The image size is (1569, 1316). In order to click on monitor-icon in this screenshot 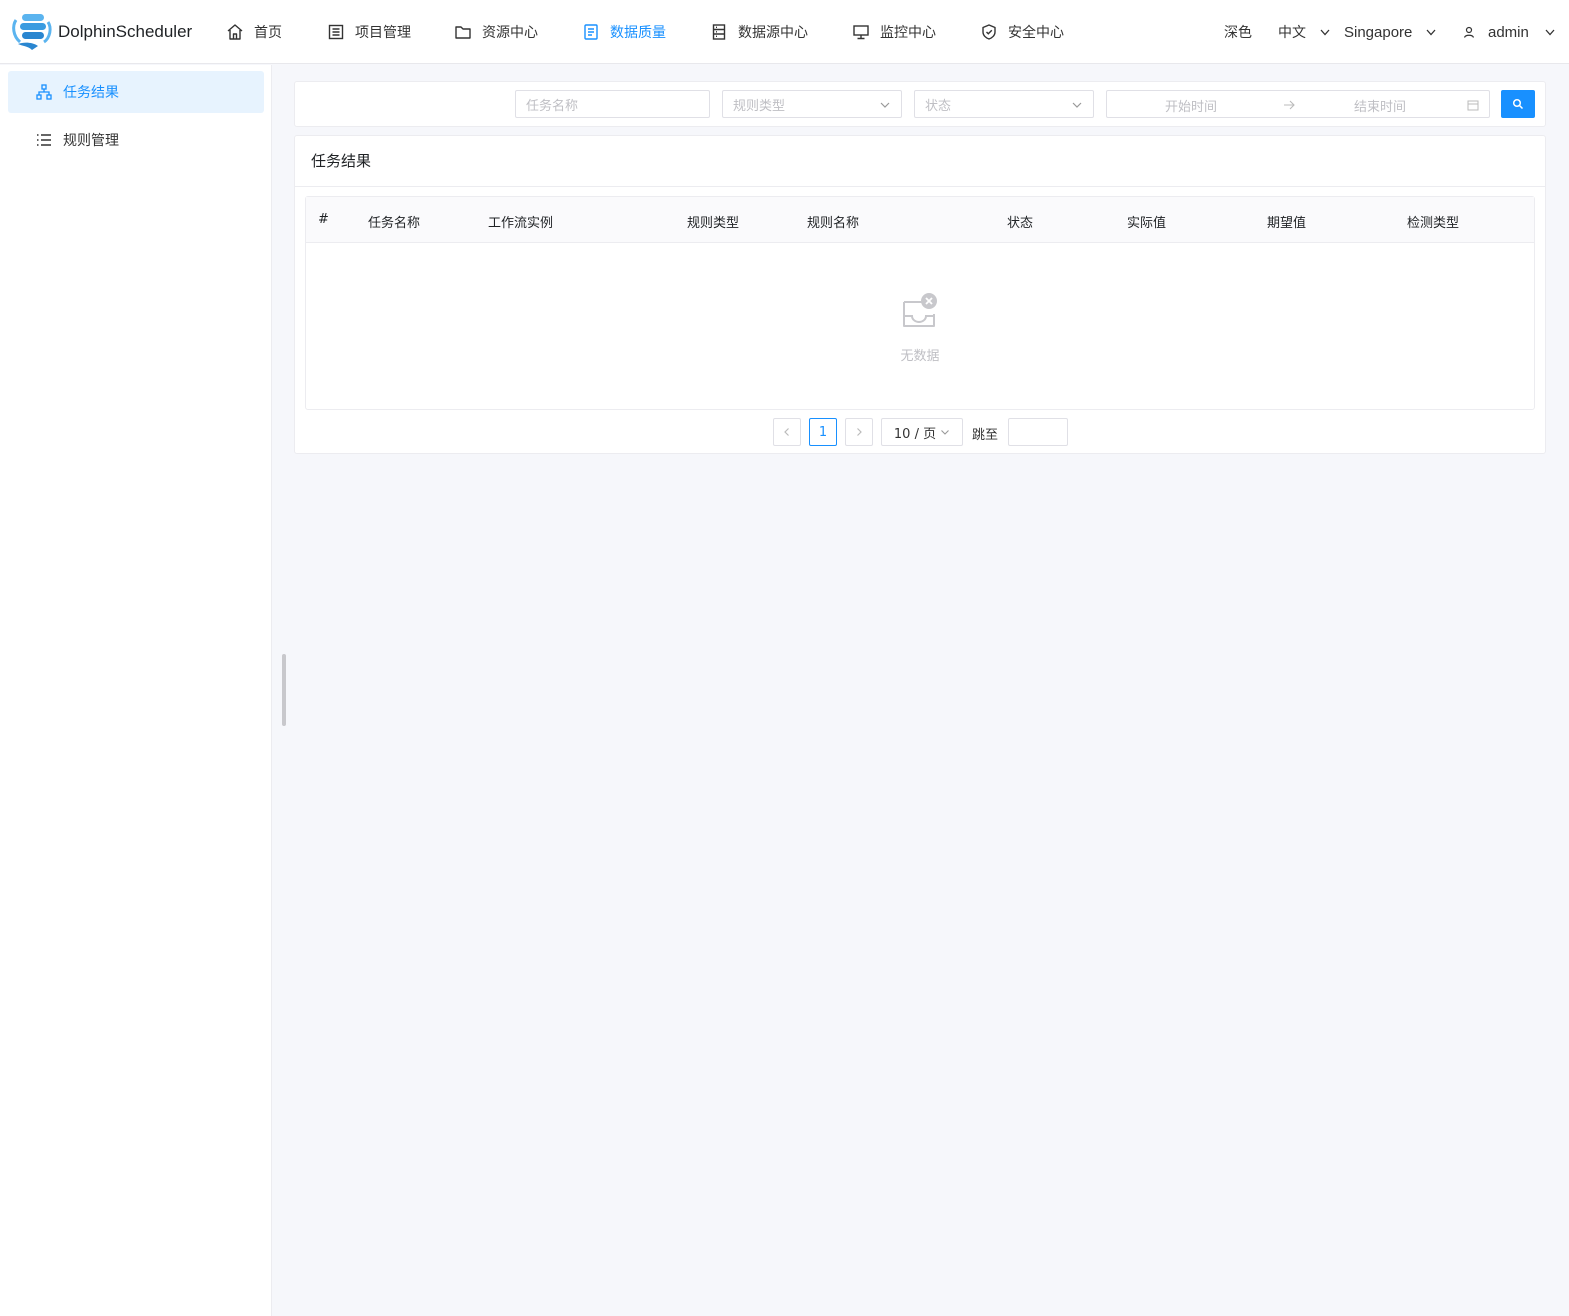, I will do `click(861, 32)`.